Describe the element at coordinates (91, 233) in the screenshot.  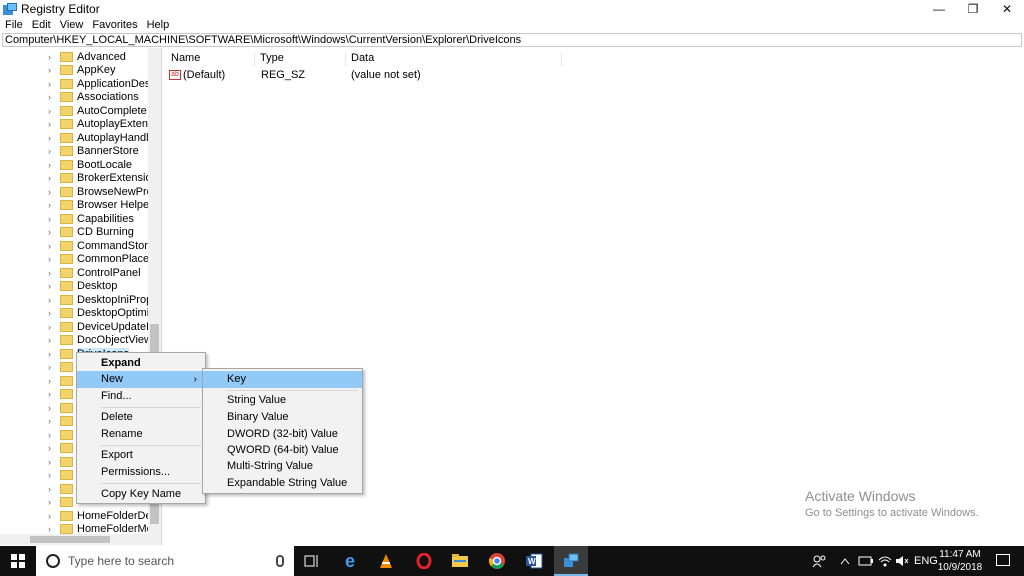
I see `tree-item: › CD Burning` at that location.